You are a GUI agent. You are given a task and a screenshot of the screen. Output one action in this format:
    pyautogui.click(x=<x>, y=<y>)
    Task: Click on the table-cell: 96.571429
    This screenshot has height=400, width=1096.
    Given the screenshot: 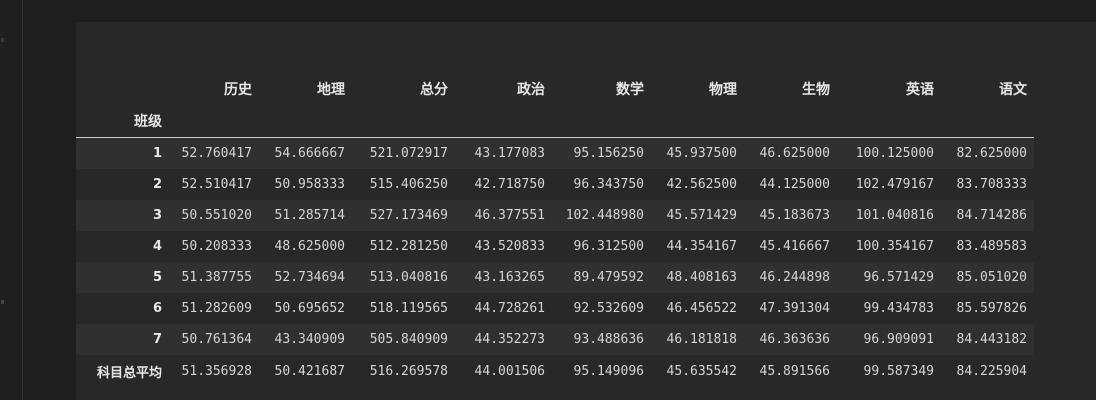 What is the action you would take?
    pyautogui.click(x=898, y=277)
    